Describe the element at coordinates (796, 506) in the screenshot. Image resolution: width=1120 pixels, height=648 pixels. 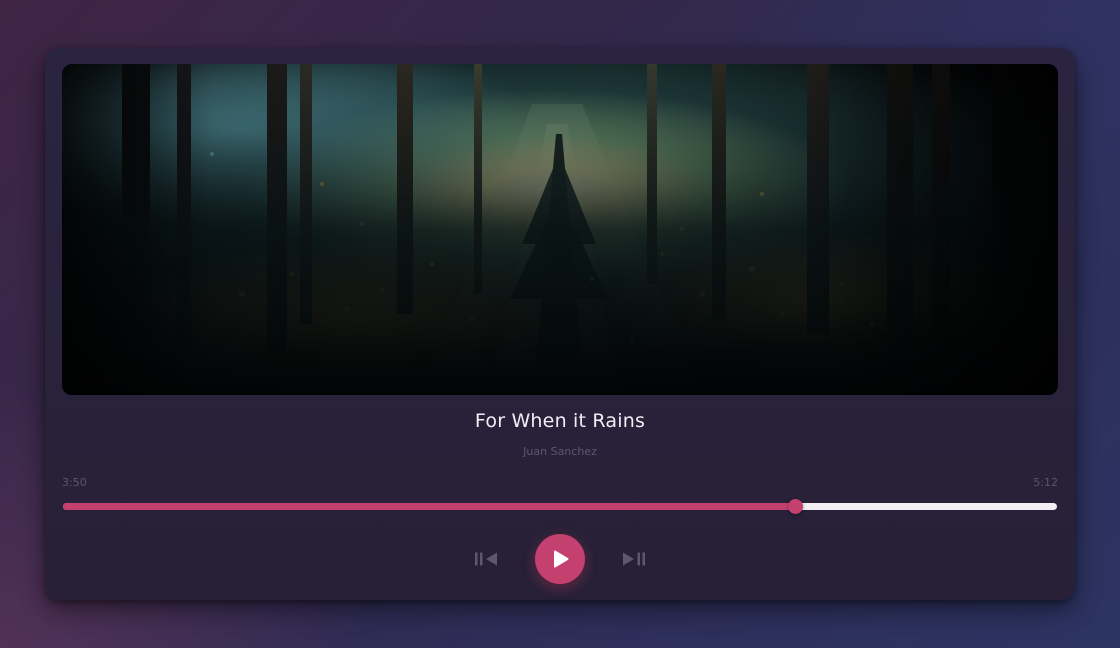
I see `progress-thumb` at that location.